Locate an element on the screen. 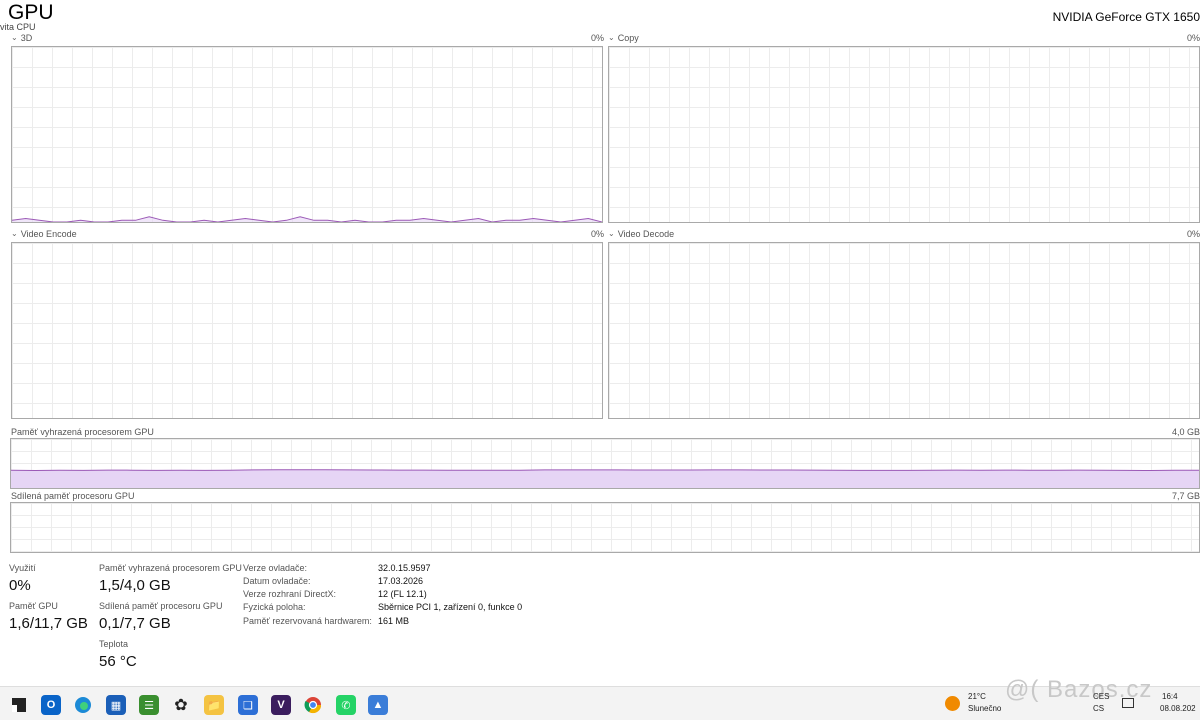 This screenshot has height=720, width=1200. graph-decode-label-text: Video Decode is located at coordinates (646, 234).